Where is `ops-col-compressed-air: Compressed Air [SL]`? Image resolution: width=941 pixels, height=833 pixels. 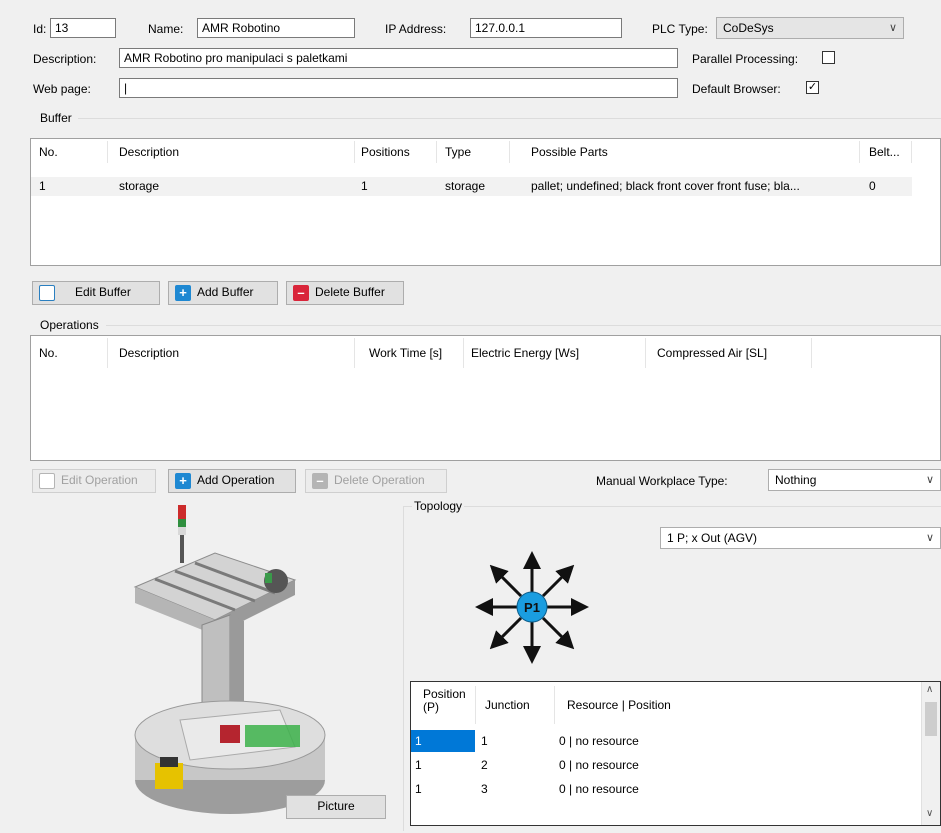 ops-col-compressed-air: Compressed Air [SL] is located at coordinates (712, 353).